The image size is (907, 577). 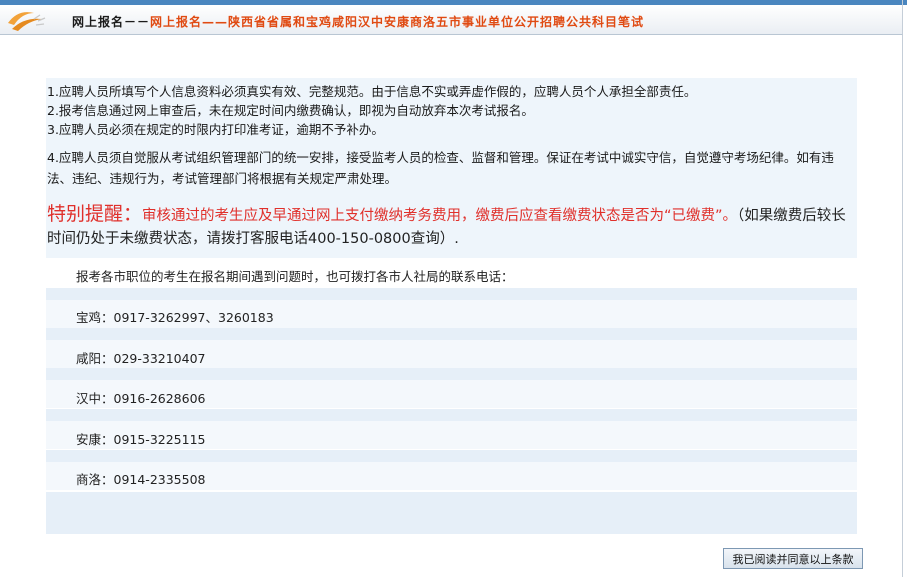 What do you see at coordinates (141, 439) in the screenshot?
I see `contact-ankang: 安康：0915-3225115` at bounding box center [141, 439].